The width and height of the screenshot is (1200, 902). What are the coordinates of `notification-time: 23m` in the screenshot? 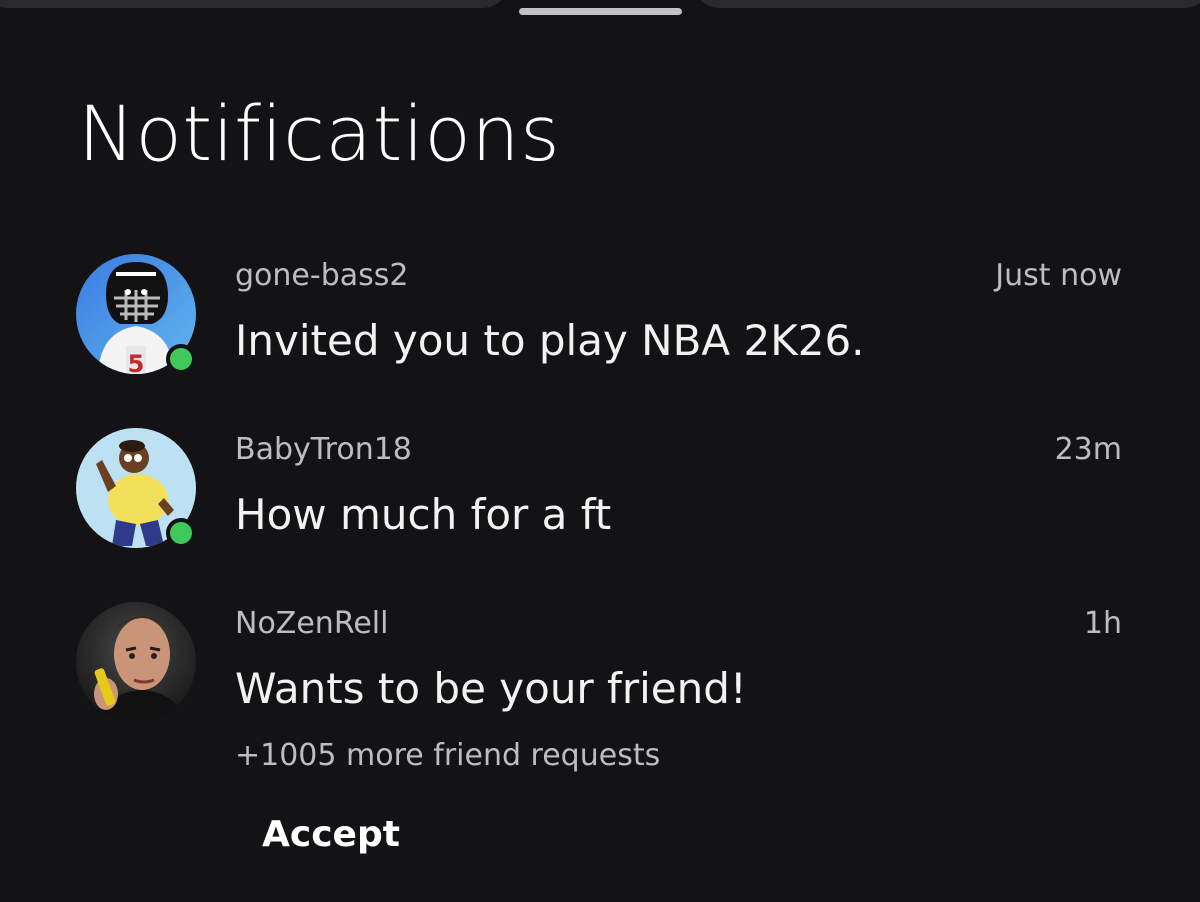 It's located at (1088, 449).